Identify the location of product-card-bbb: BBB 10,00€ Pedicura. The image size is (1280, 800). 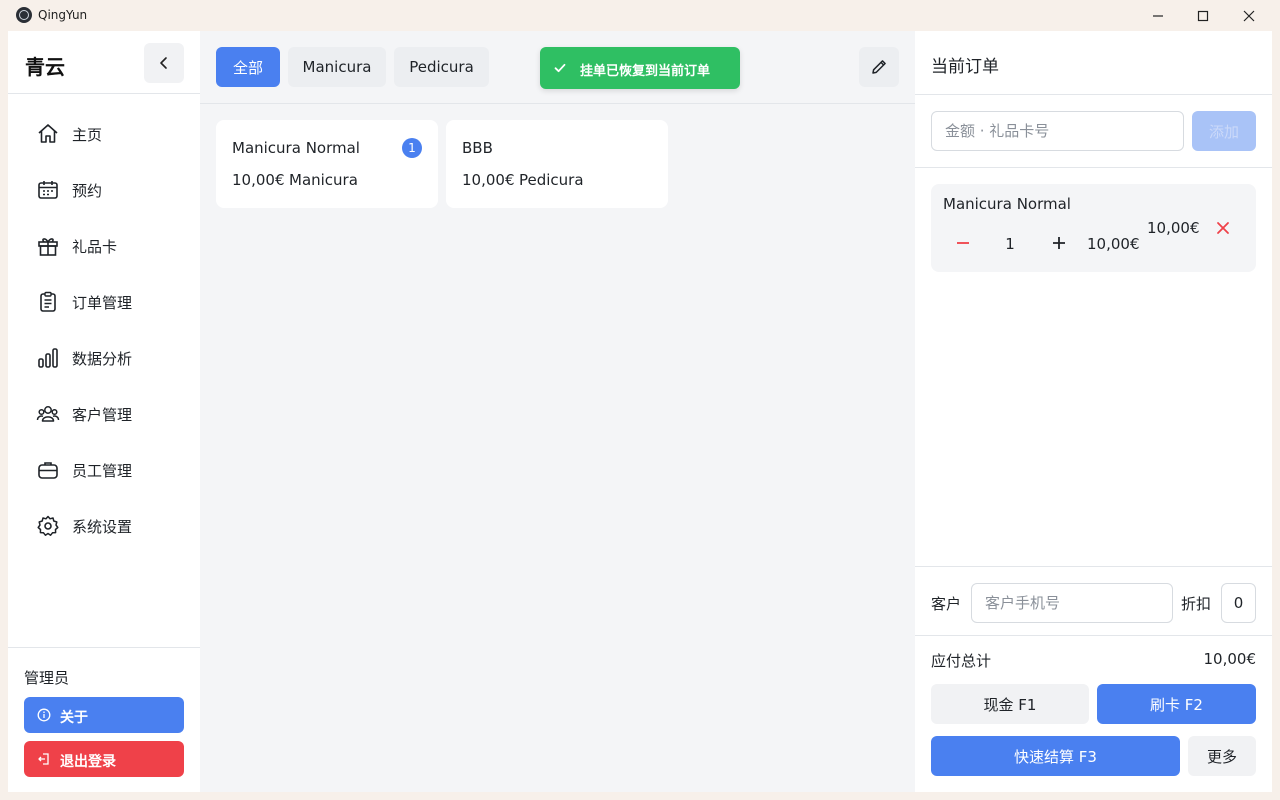
(557, 164).